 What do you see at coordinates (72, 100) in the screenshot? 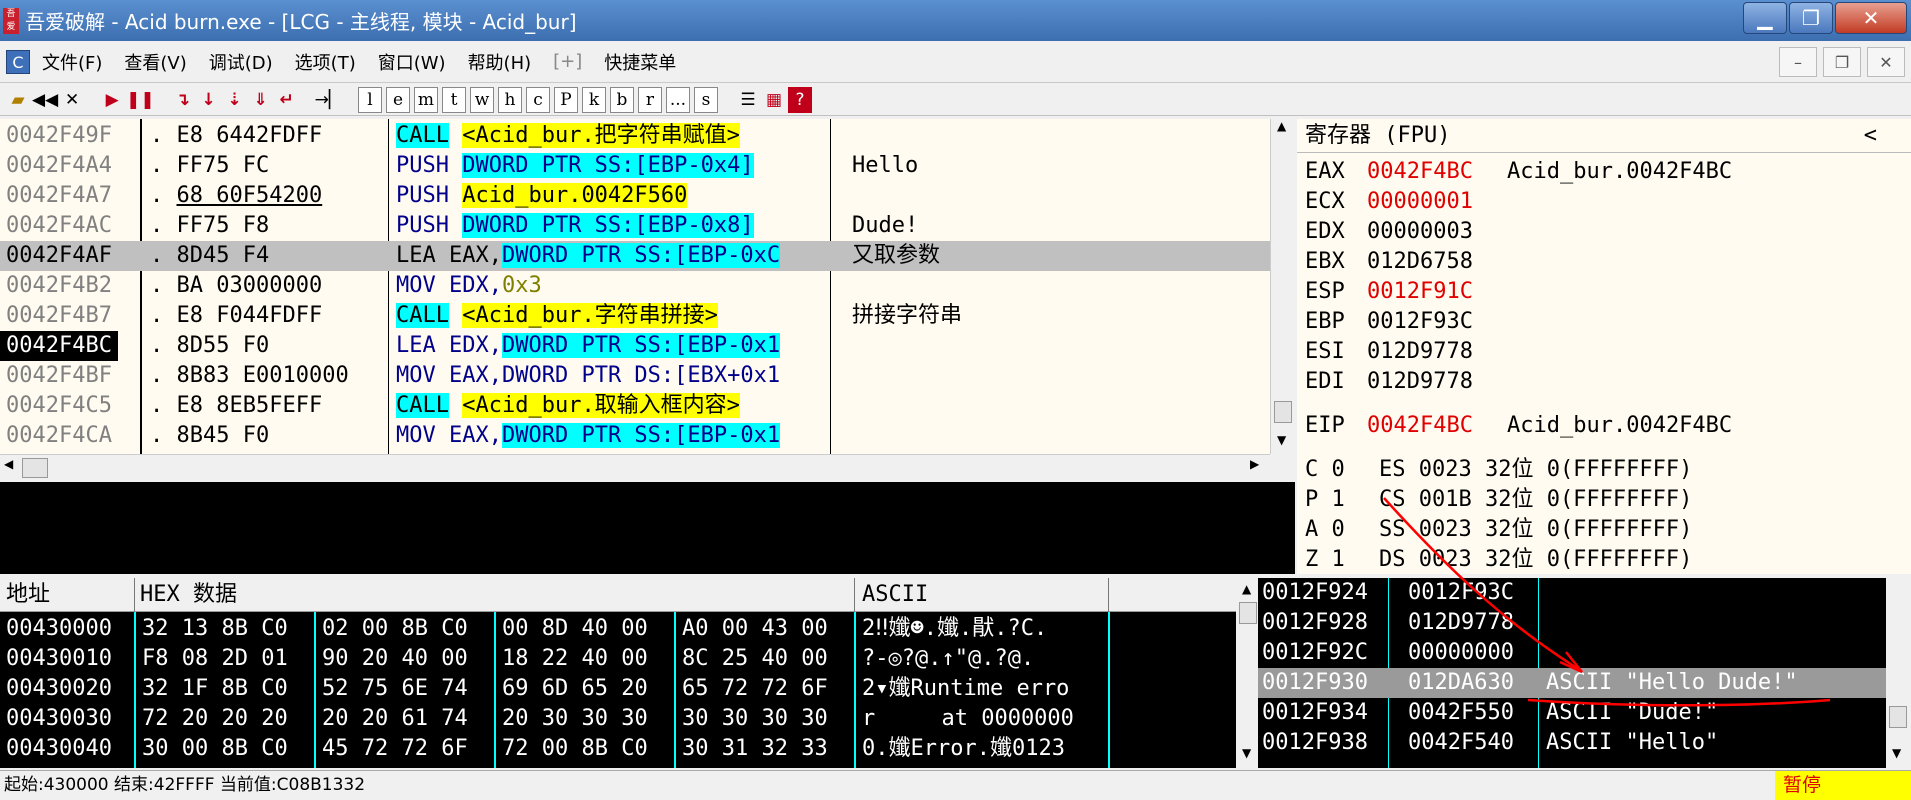
I see `close-program-icon: ✕` at bounding box center [72, 100].